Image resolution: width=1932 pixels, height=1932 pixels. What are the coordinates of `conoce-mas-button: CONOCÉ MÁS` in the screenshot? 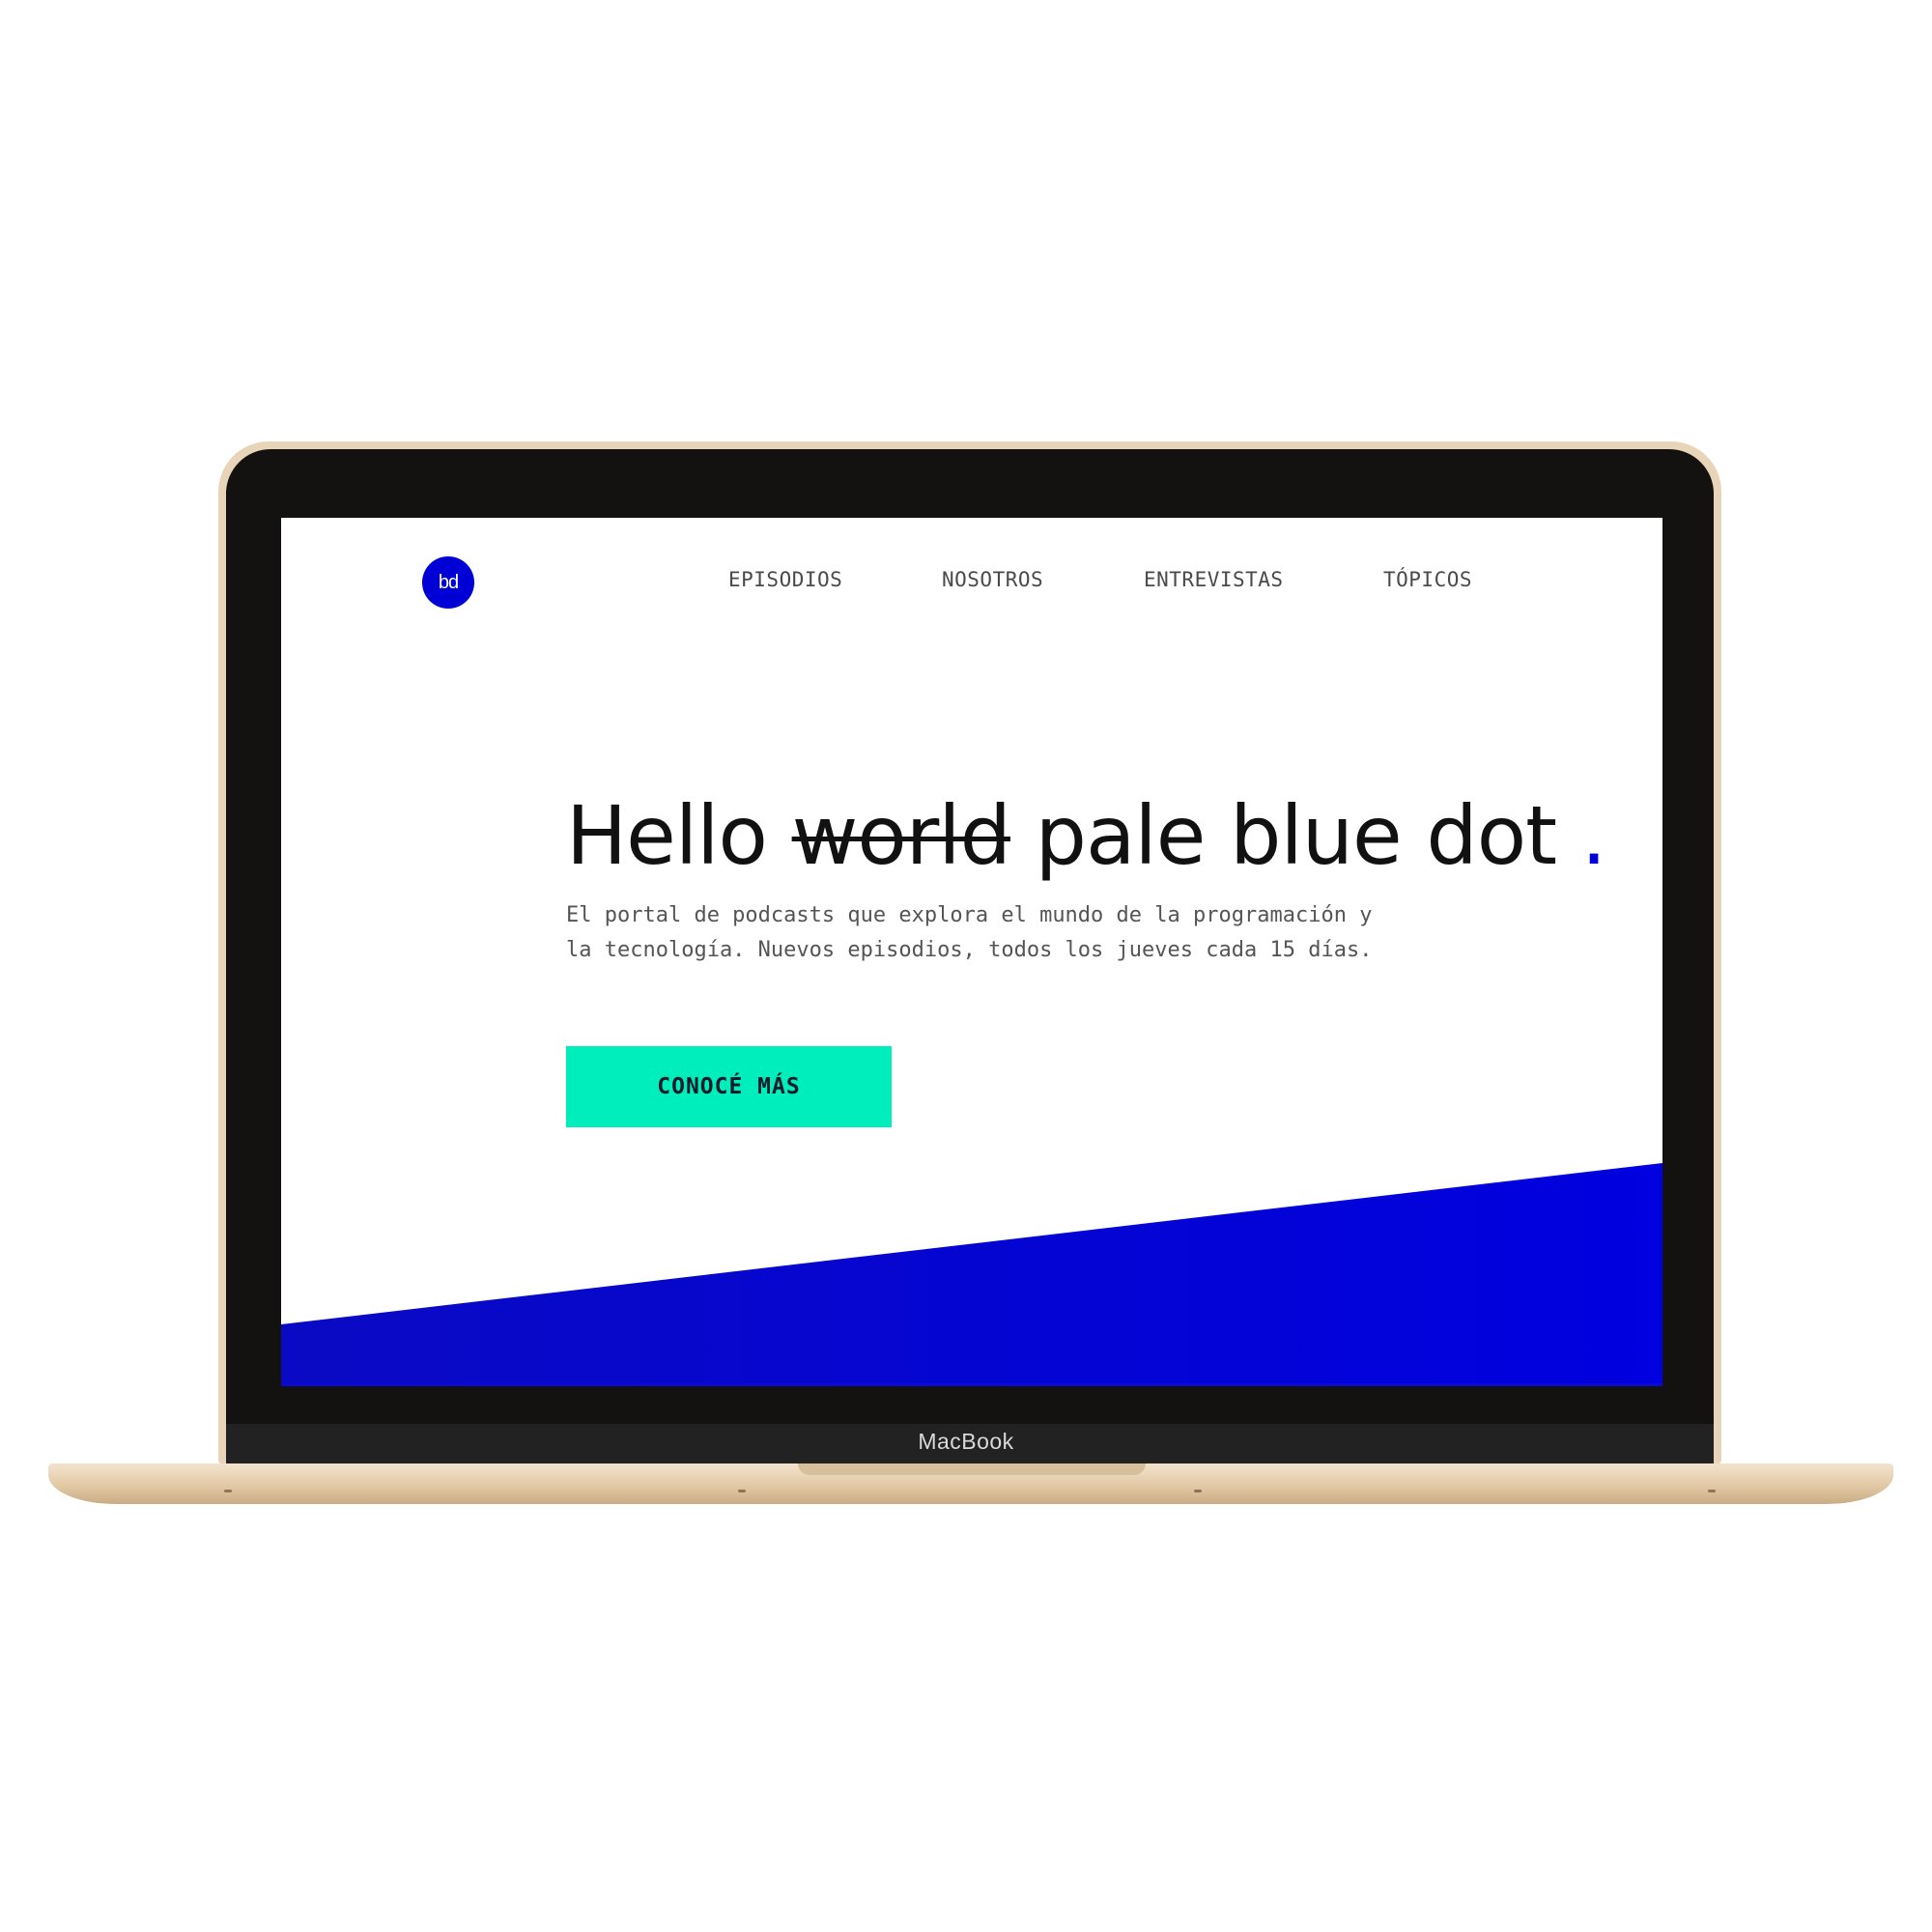 It's located at (729, 1086).